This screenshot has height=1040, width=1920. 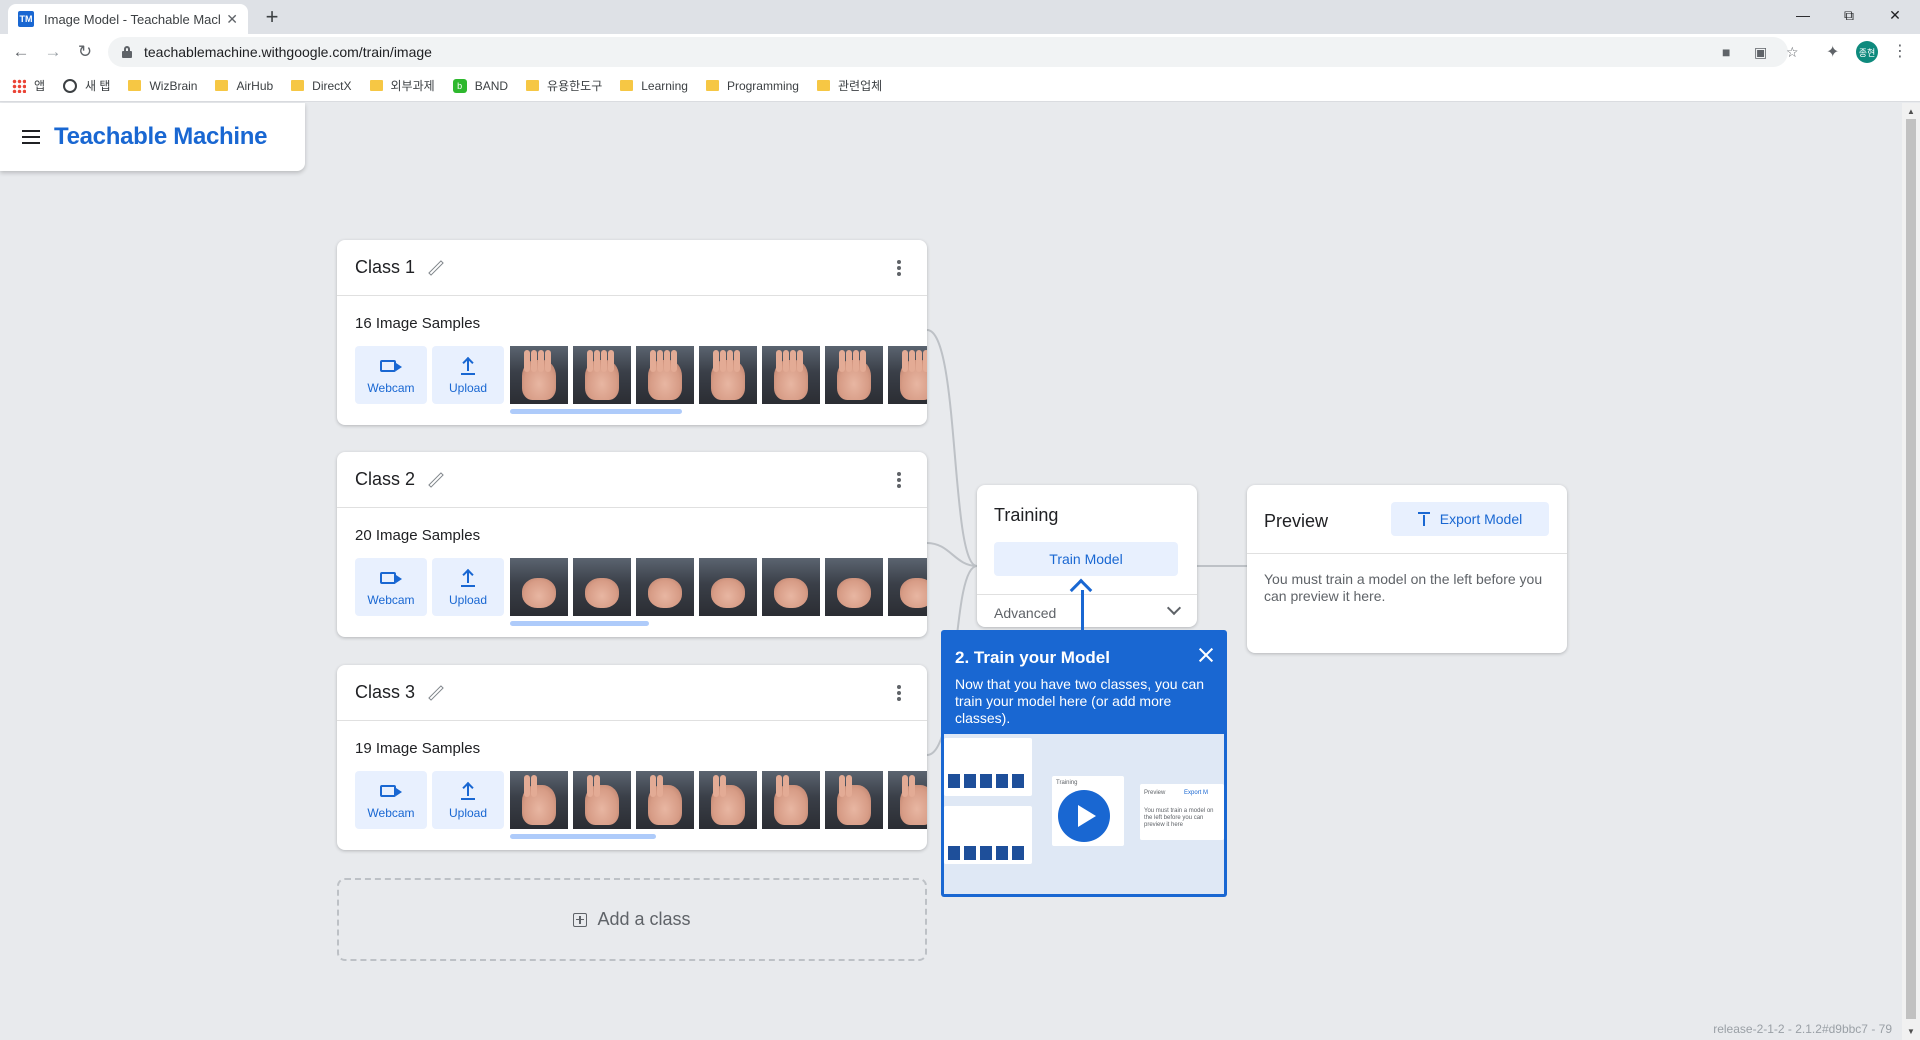 I want to click on profile-avatar: 종현, so click(x=1867, y=52).